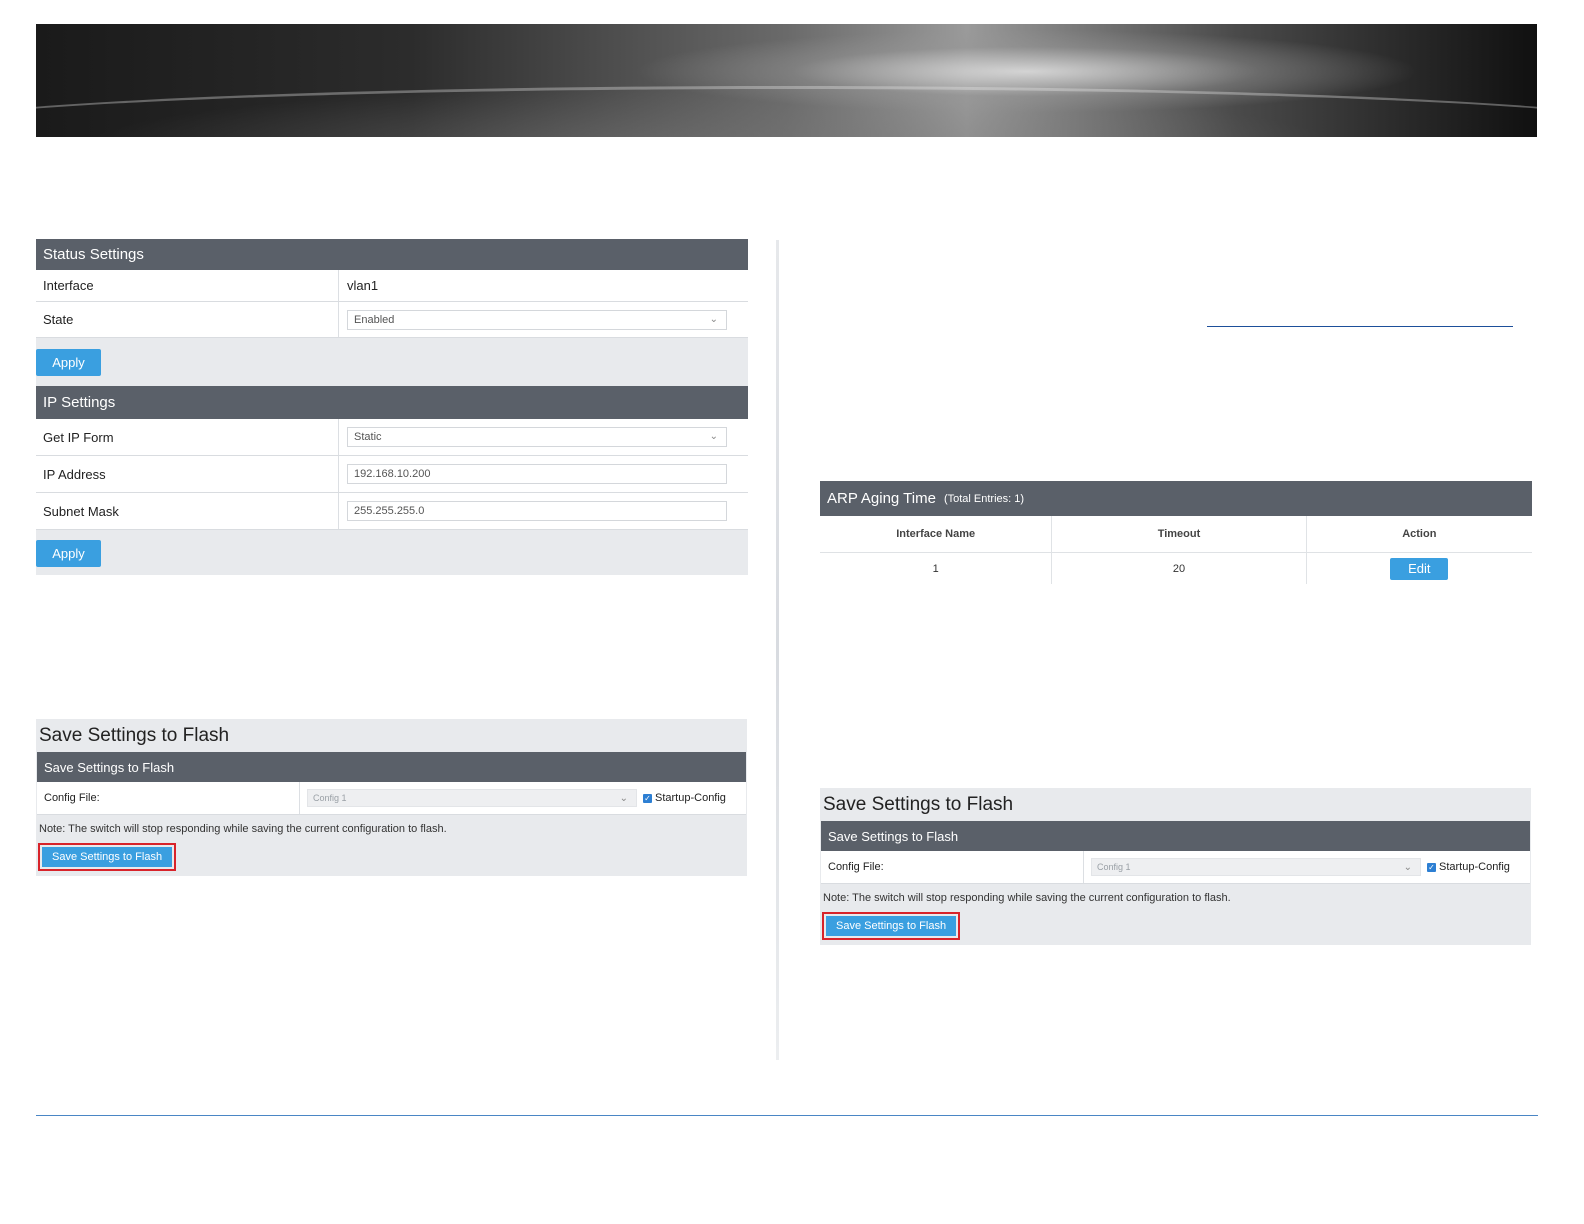  Describe the element at coordinates (1179, 568) in the screenshot. I see `arp-row-timeout: 20` at that location.